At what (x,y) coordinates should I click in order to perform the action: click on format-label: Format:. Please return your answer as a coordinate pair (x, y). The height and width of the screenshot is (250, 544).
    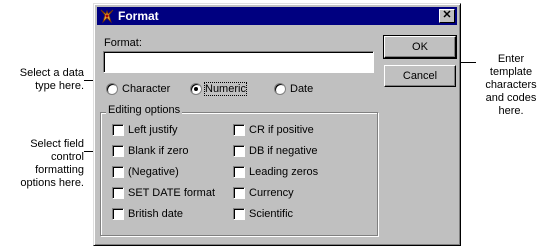
    Looking at the image, I should click on (123, 43).